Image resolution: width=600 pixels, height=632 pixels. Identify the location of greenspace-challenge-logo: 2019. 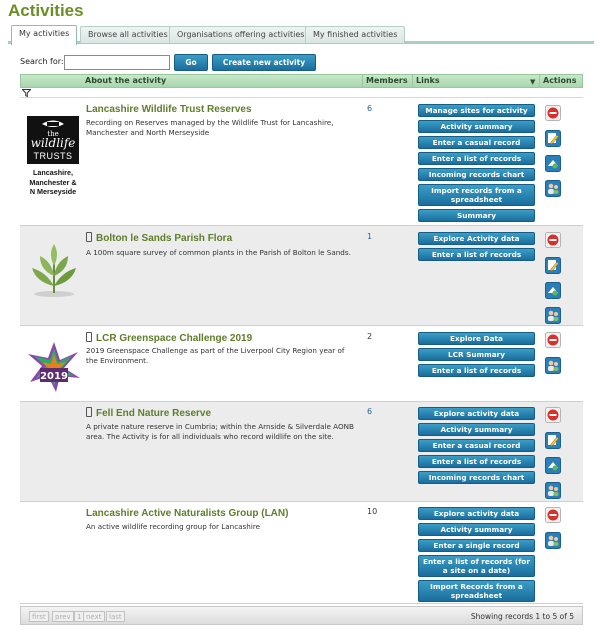
(54, 367).